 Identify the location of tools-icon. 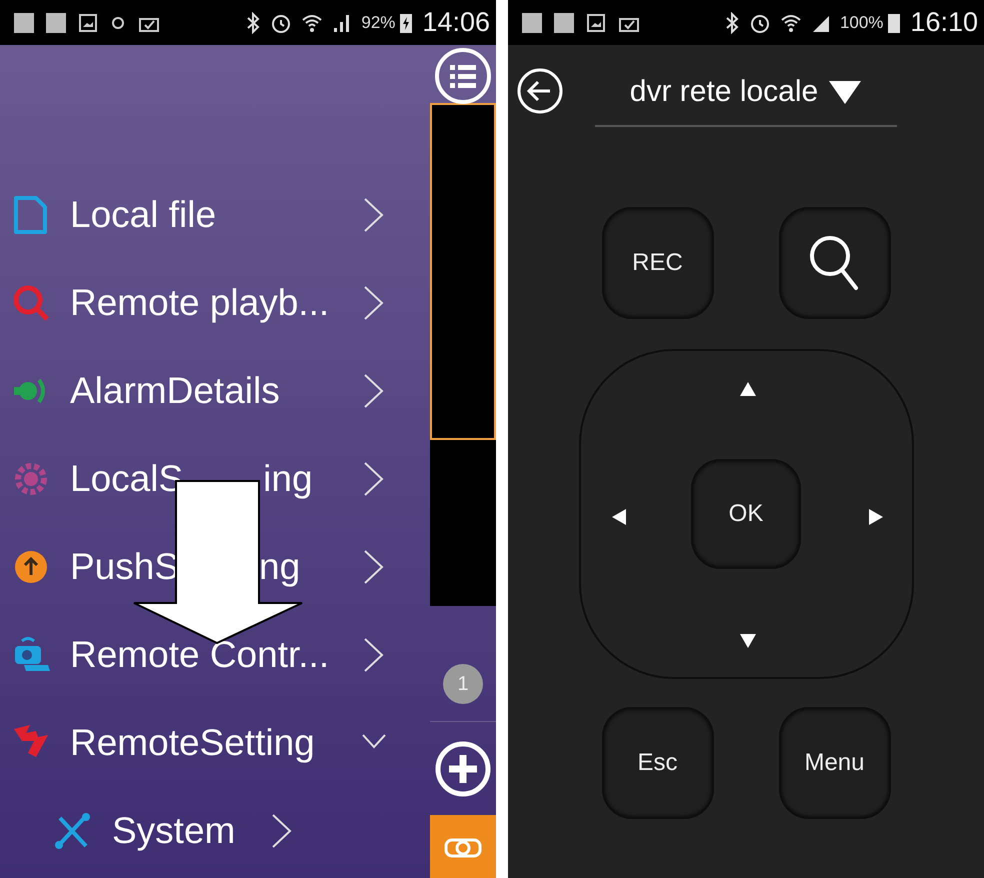
(73, 831).